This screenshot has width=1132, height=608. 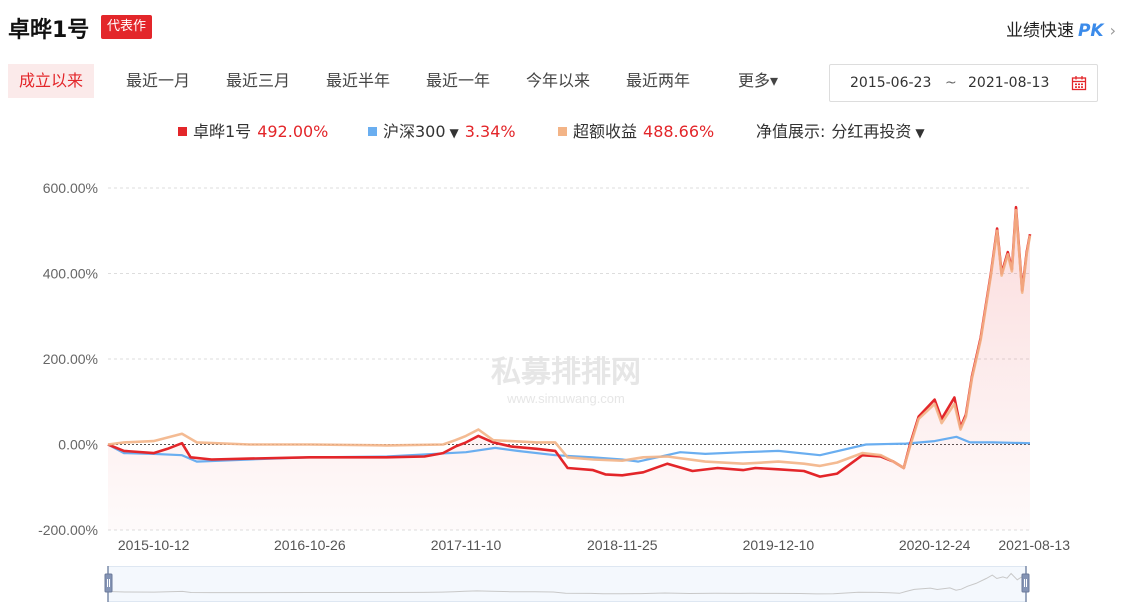 I want to click on legend-benchmark: 沪深300 ▼ 3.34%, so click(x=442, y=132).